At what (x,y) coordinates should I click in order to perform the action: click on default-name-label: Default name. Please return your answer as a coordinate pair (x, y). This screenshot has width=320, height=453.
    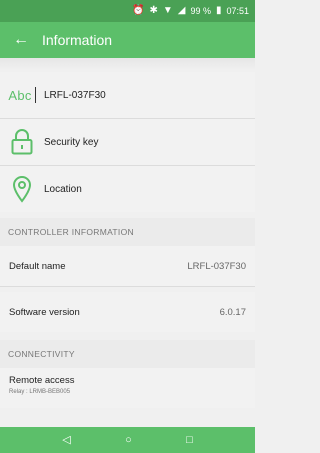
    Looking at the image, I should click on (37, 266).